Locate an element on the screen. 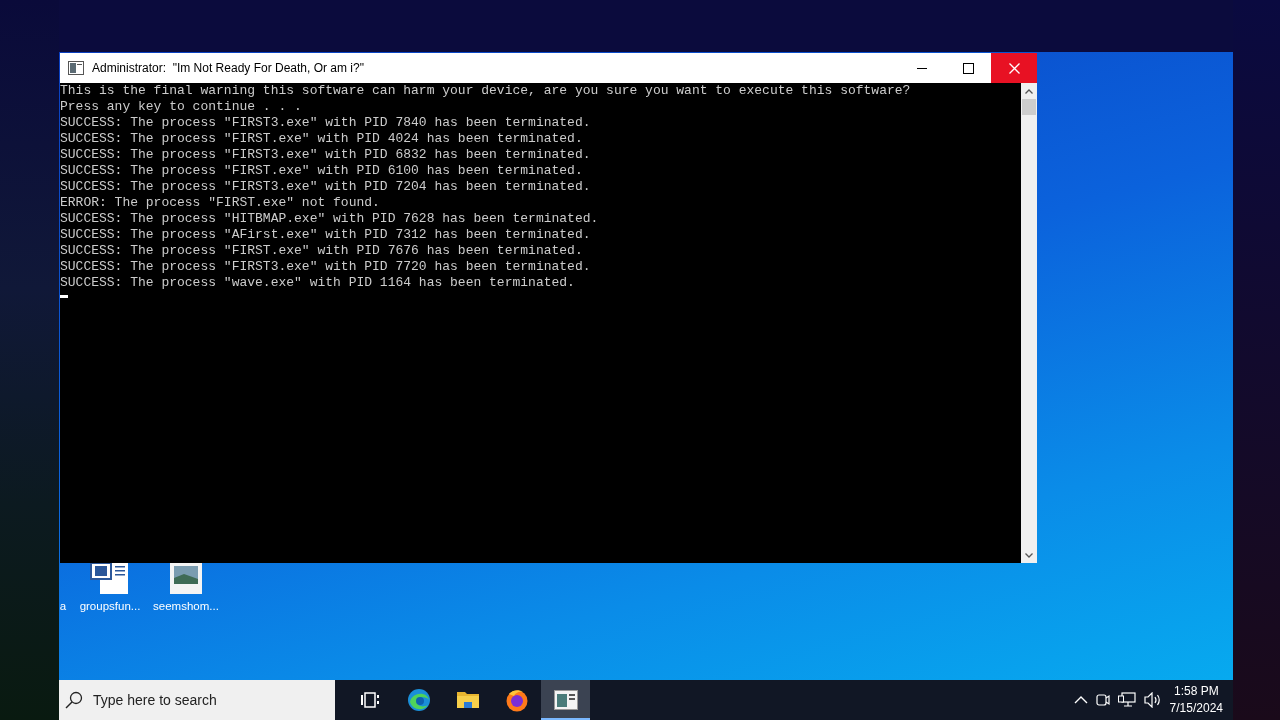 This screenshot has width=1280, height=720. browser-icon is located at coordinates (418, 700).